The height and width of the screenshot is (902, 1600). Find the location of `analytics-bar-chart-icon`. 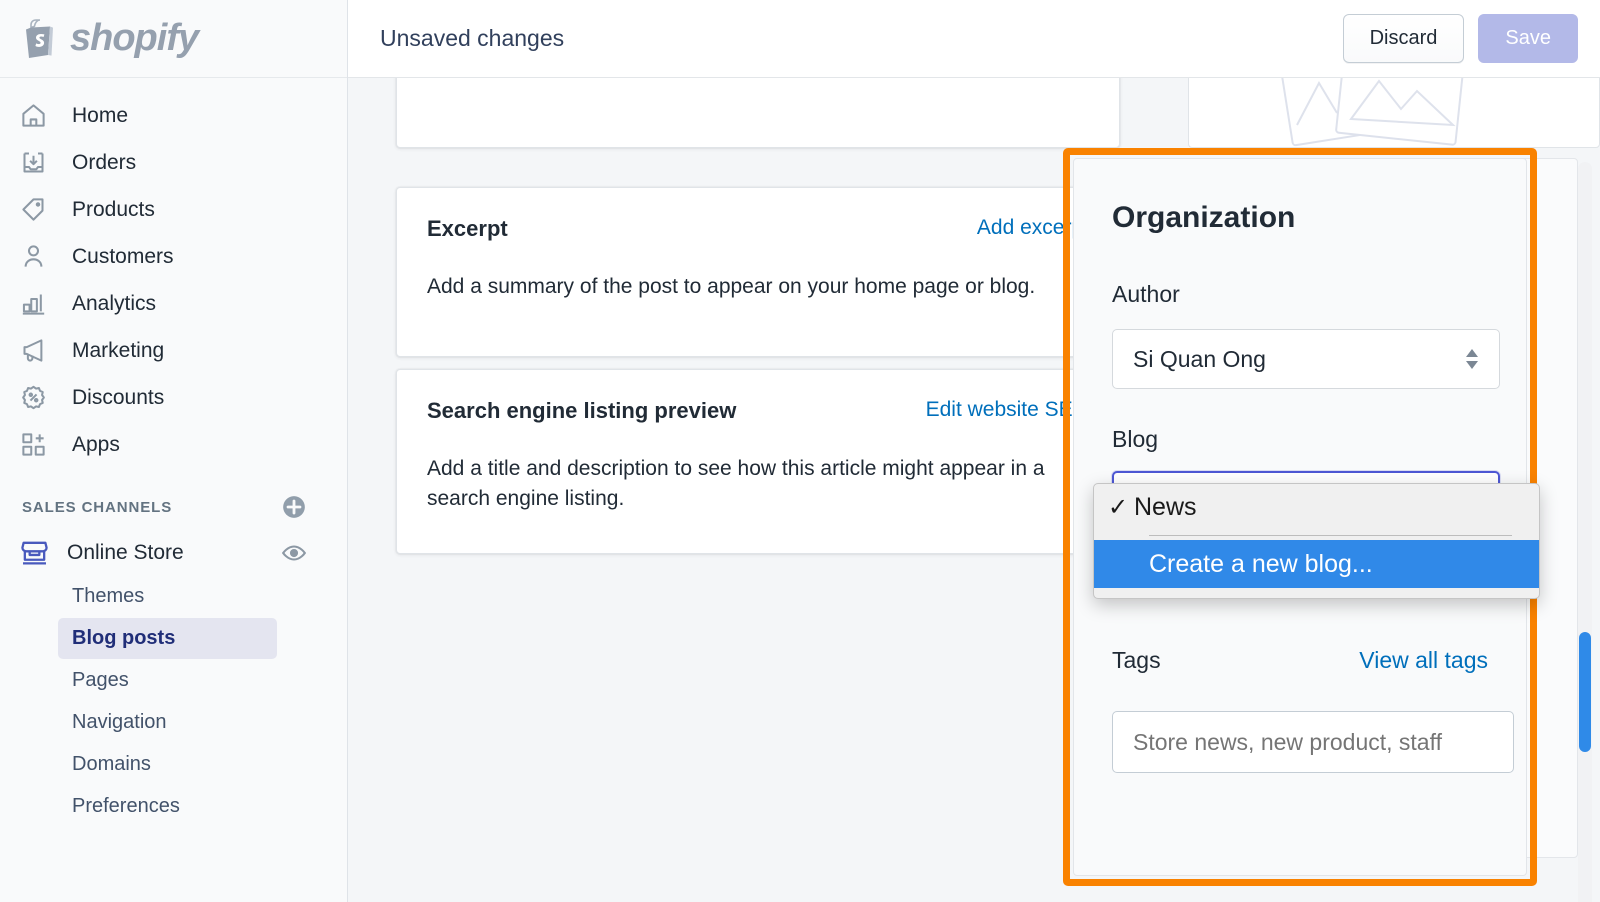

analytics-bar-chart-icon is located at coordinates (37, 304).